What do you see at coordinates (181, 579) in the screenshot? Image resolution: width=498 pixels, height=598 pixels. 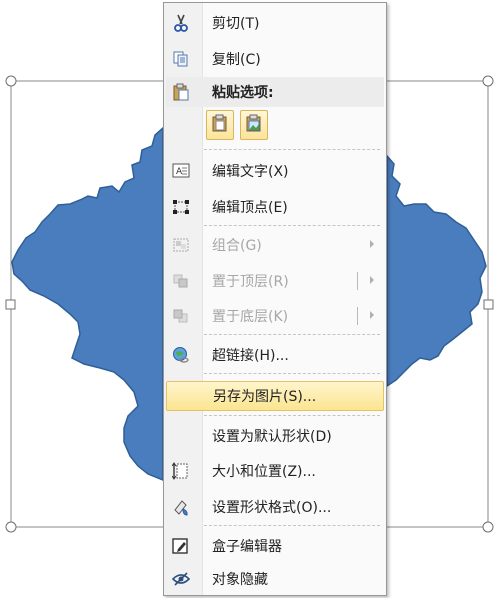 I see `hide-eye-icon` at bounding box center [181, 579].